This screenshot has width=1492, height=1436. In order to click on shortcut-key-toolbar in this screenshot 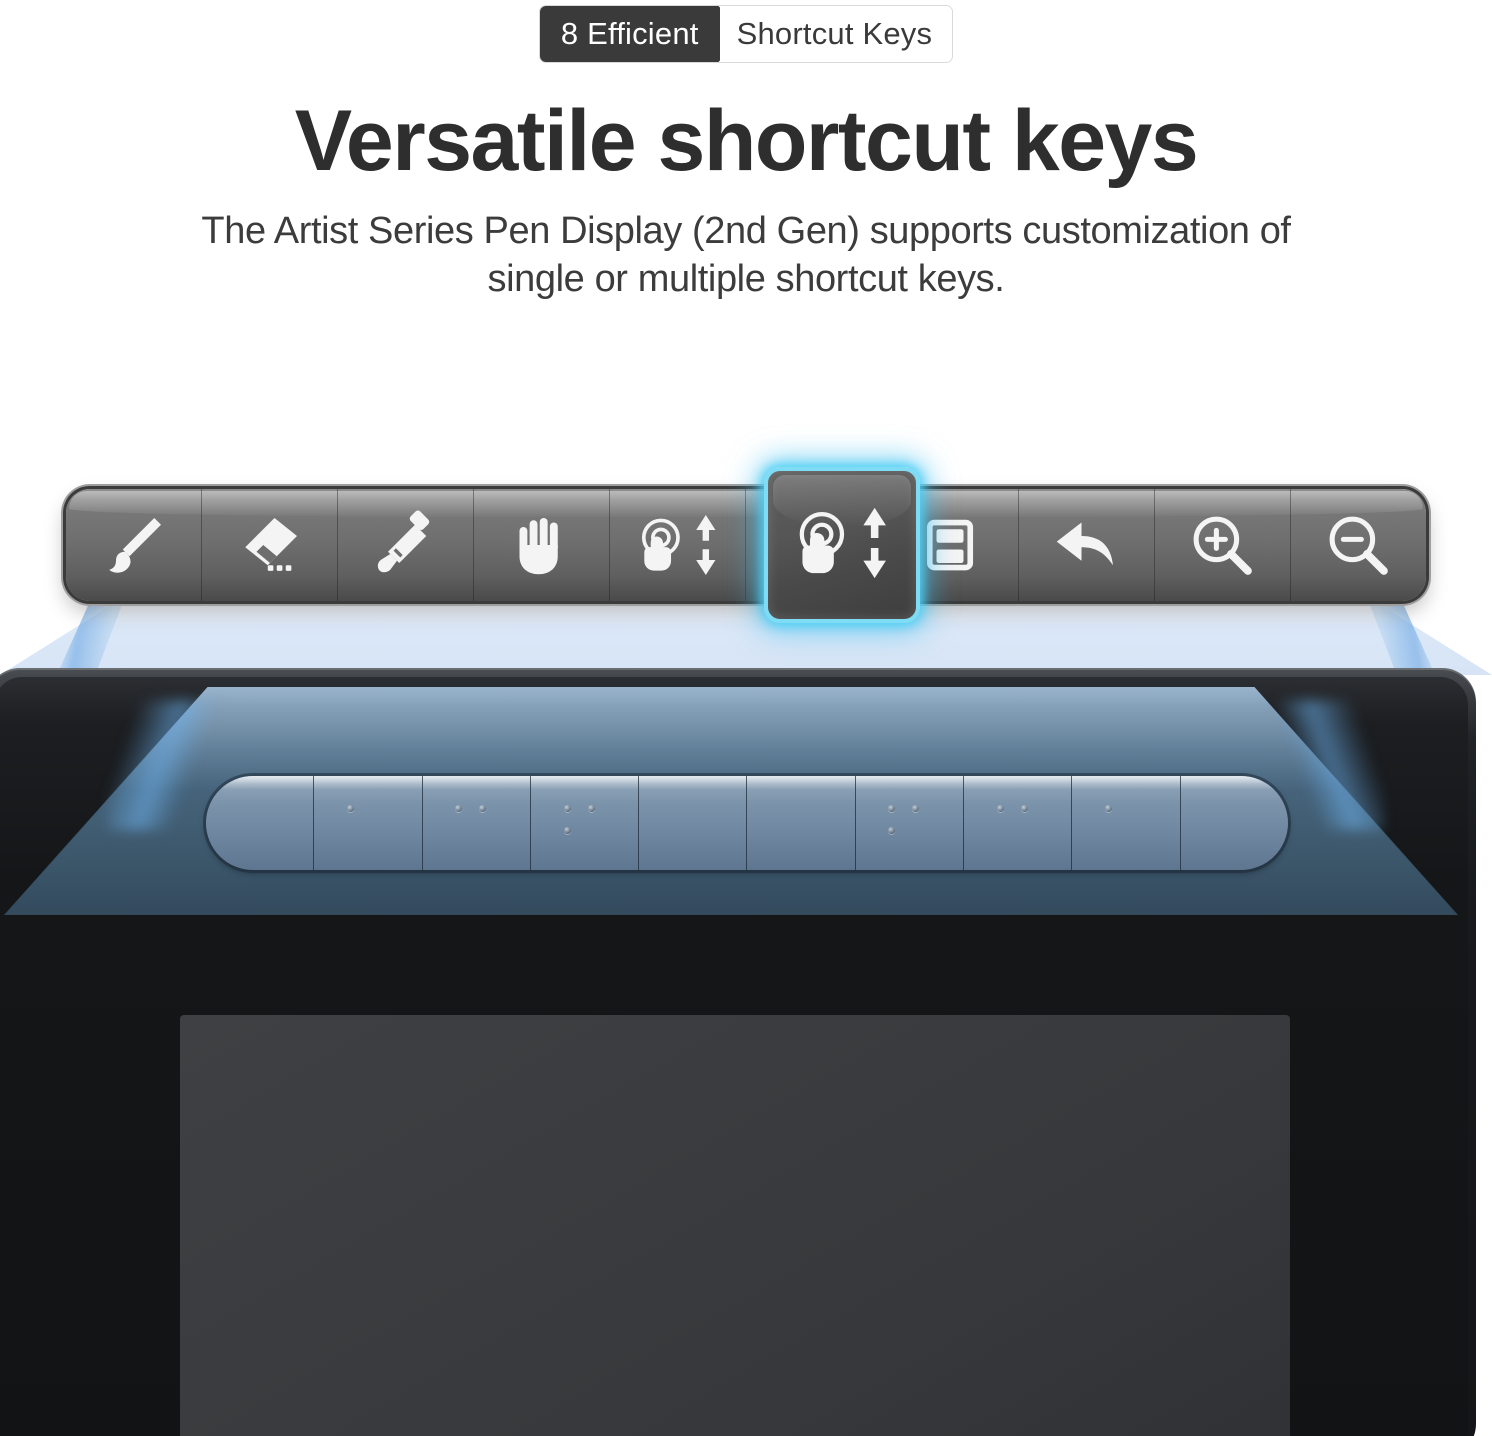, I will do `click(746, 545)`.